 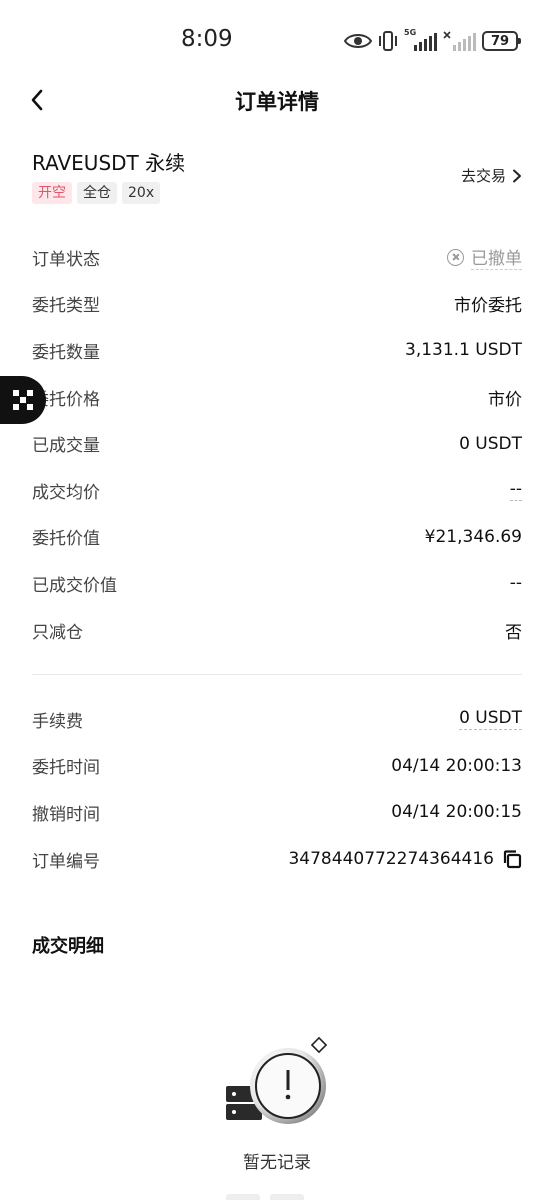 I want to click on battery-icon: 79, so click(x=501, y=41).